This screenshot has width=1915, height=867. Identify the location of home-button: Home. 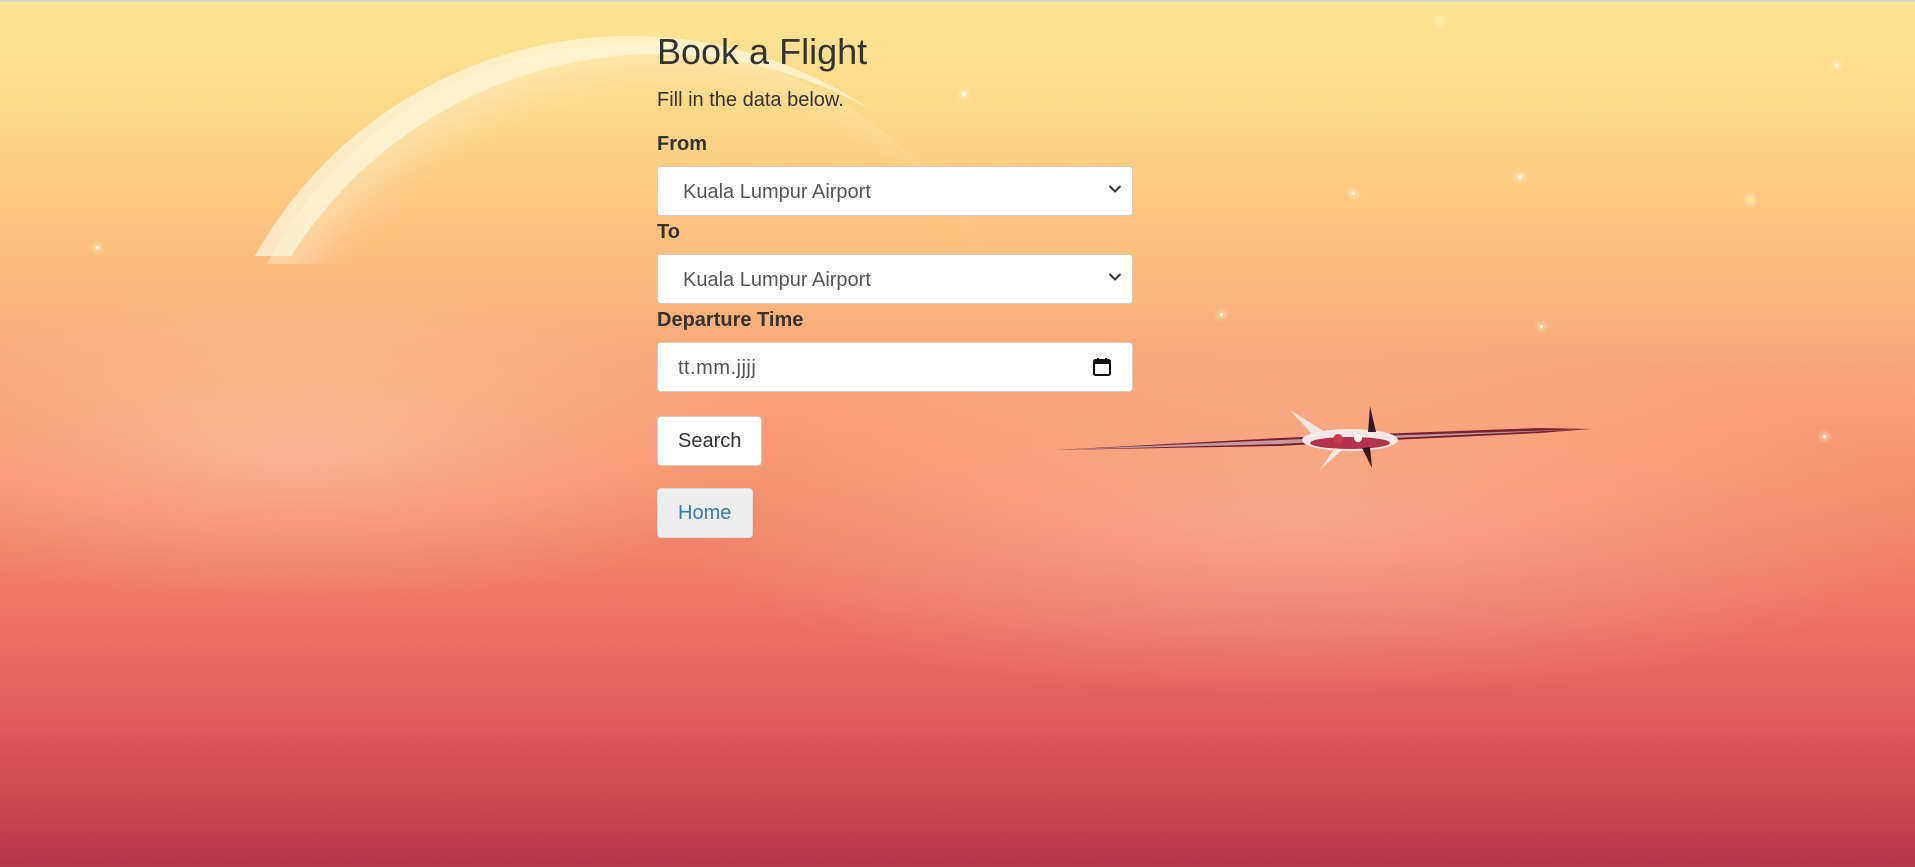
(705, 513).